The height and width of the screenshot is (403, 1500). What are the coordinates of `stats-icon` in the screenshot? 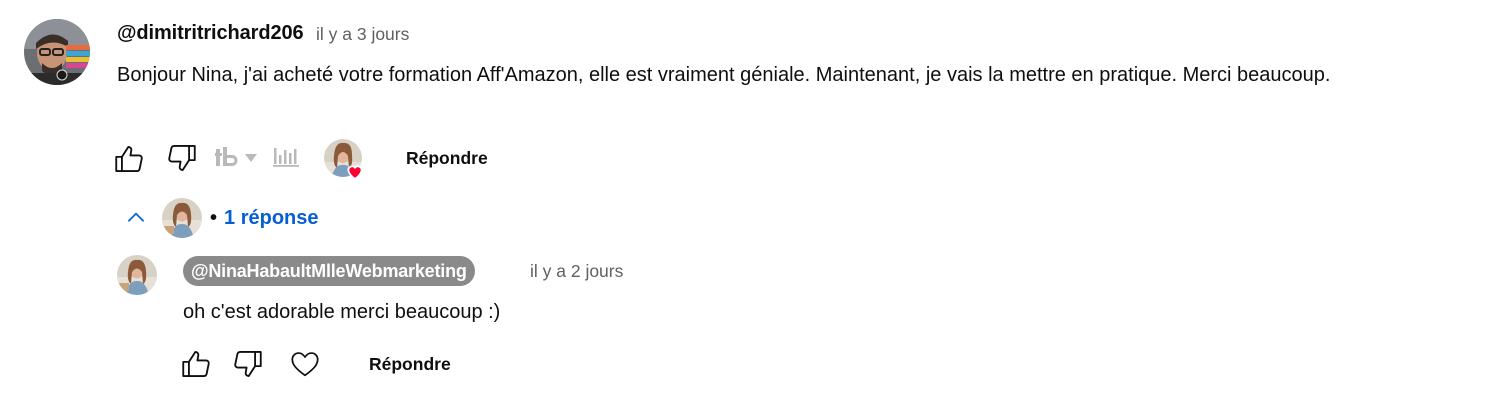 It's located at (286, 156).